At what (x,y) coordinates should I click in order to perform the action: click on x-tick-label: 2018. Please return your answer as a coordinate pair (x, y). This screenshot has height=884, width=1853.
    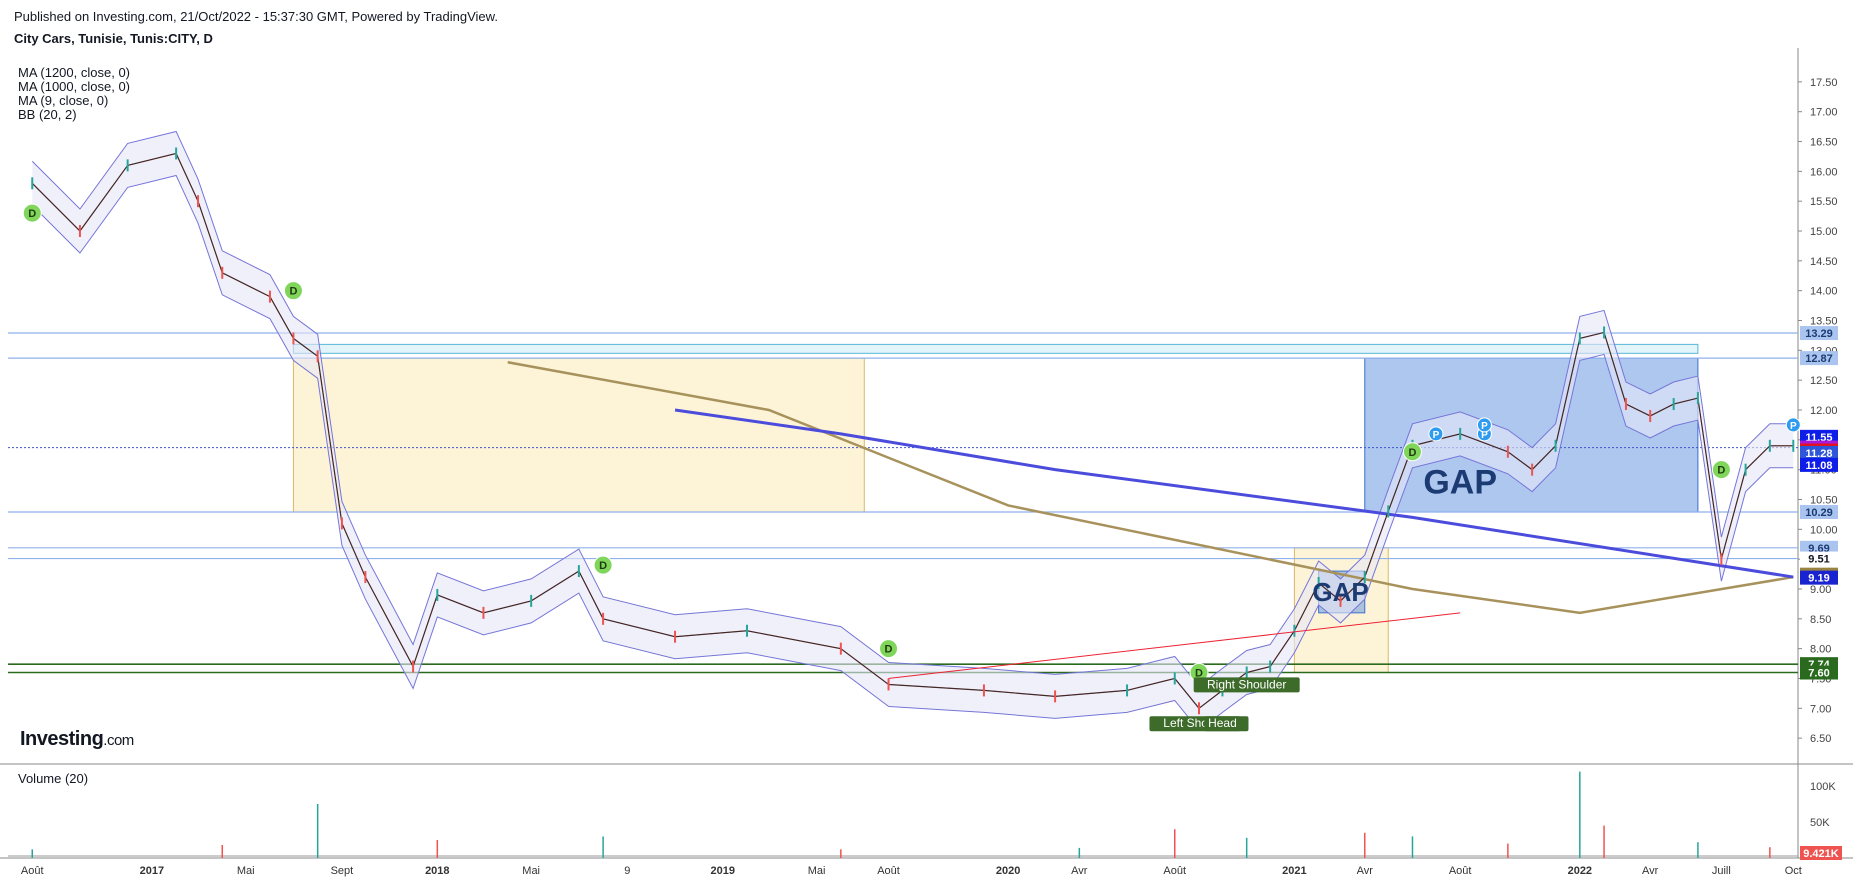
    Looking at the image, I should click on (437, 871).